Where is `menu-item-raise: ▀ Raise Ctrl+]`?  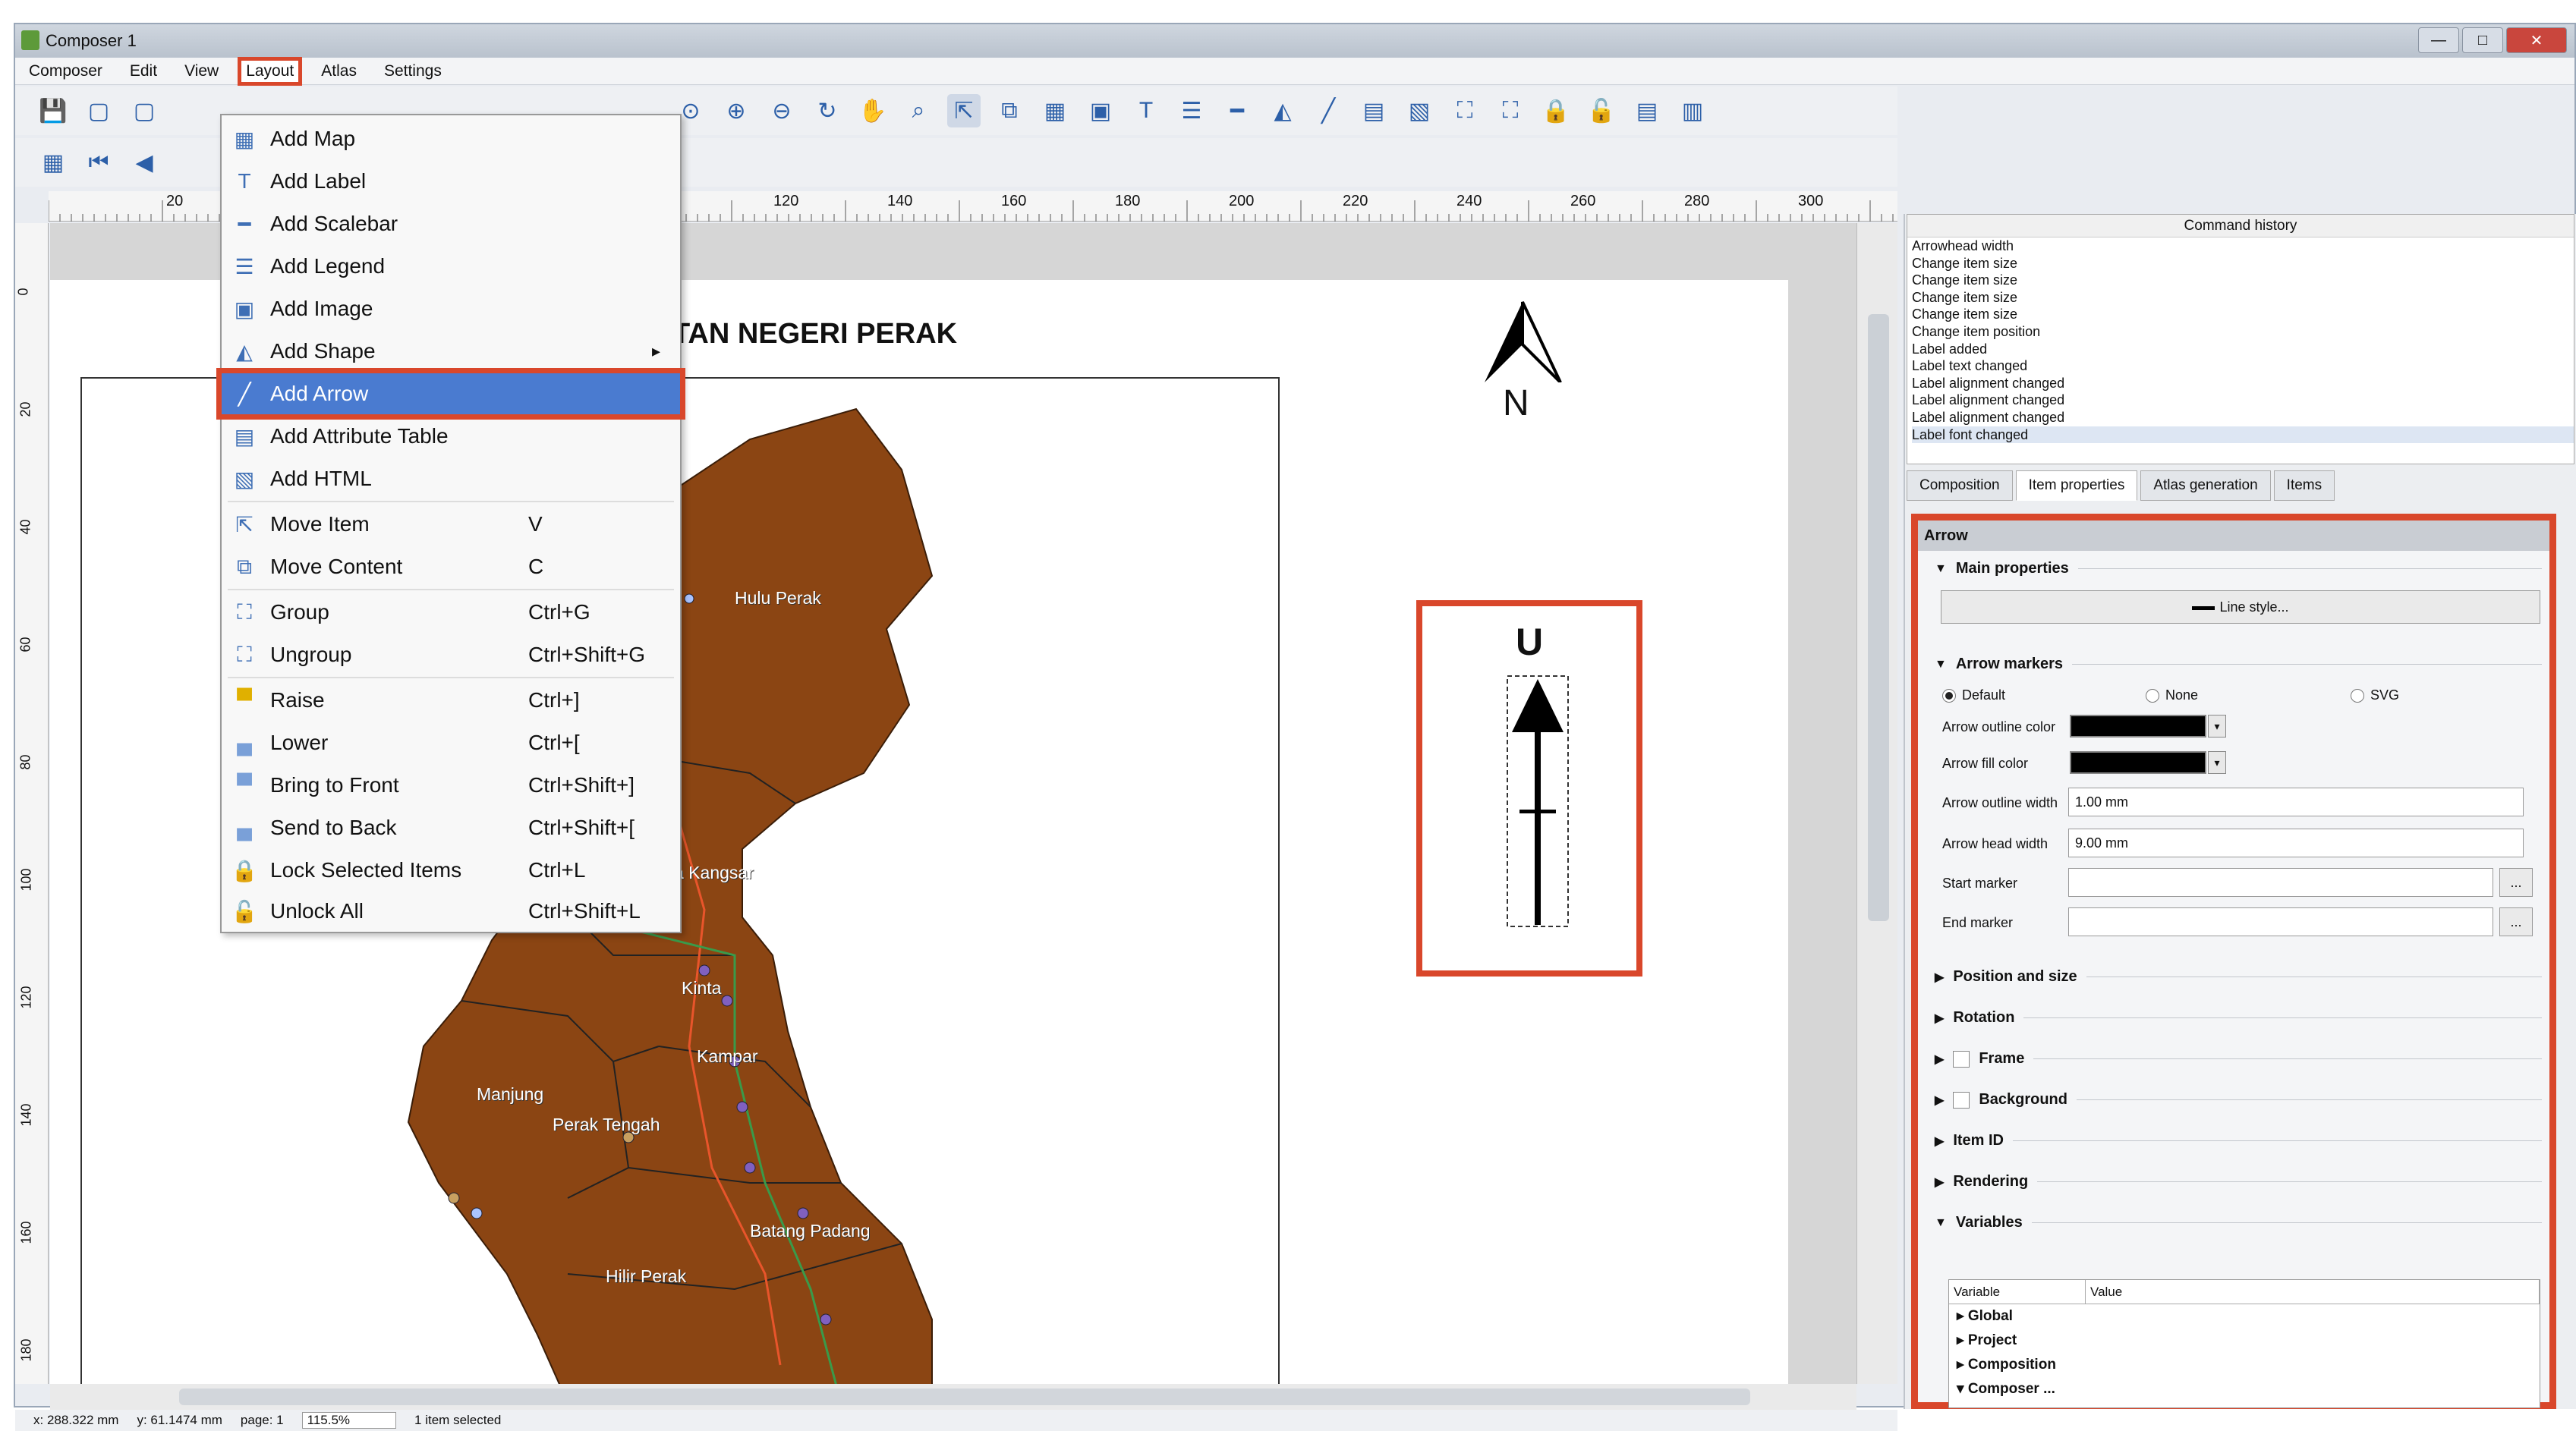 menu-item-raise: ▀ Raise Ctrl+] is located at coordinates (451, 700).